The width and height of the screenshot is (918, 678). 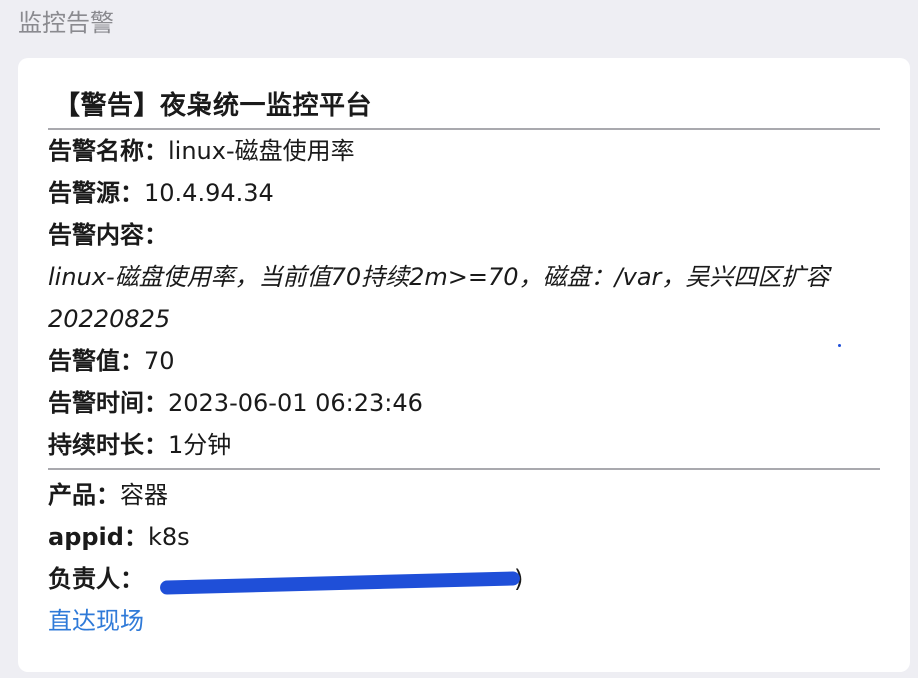 I want to click on alert-source-label: 告警源：, so click(x=96, y=193).